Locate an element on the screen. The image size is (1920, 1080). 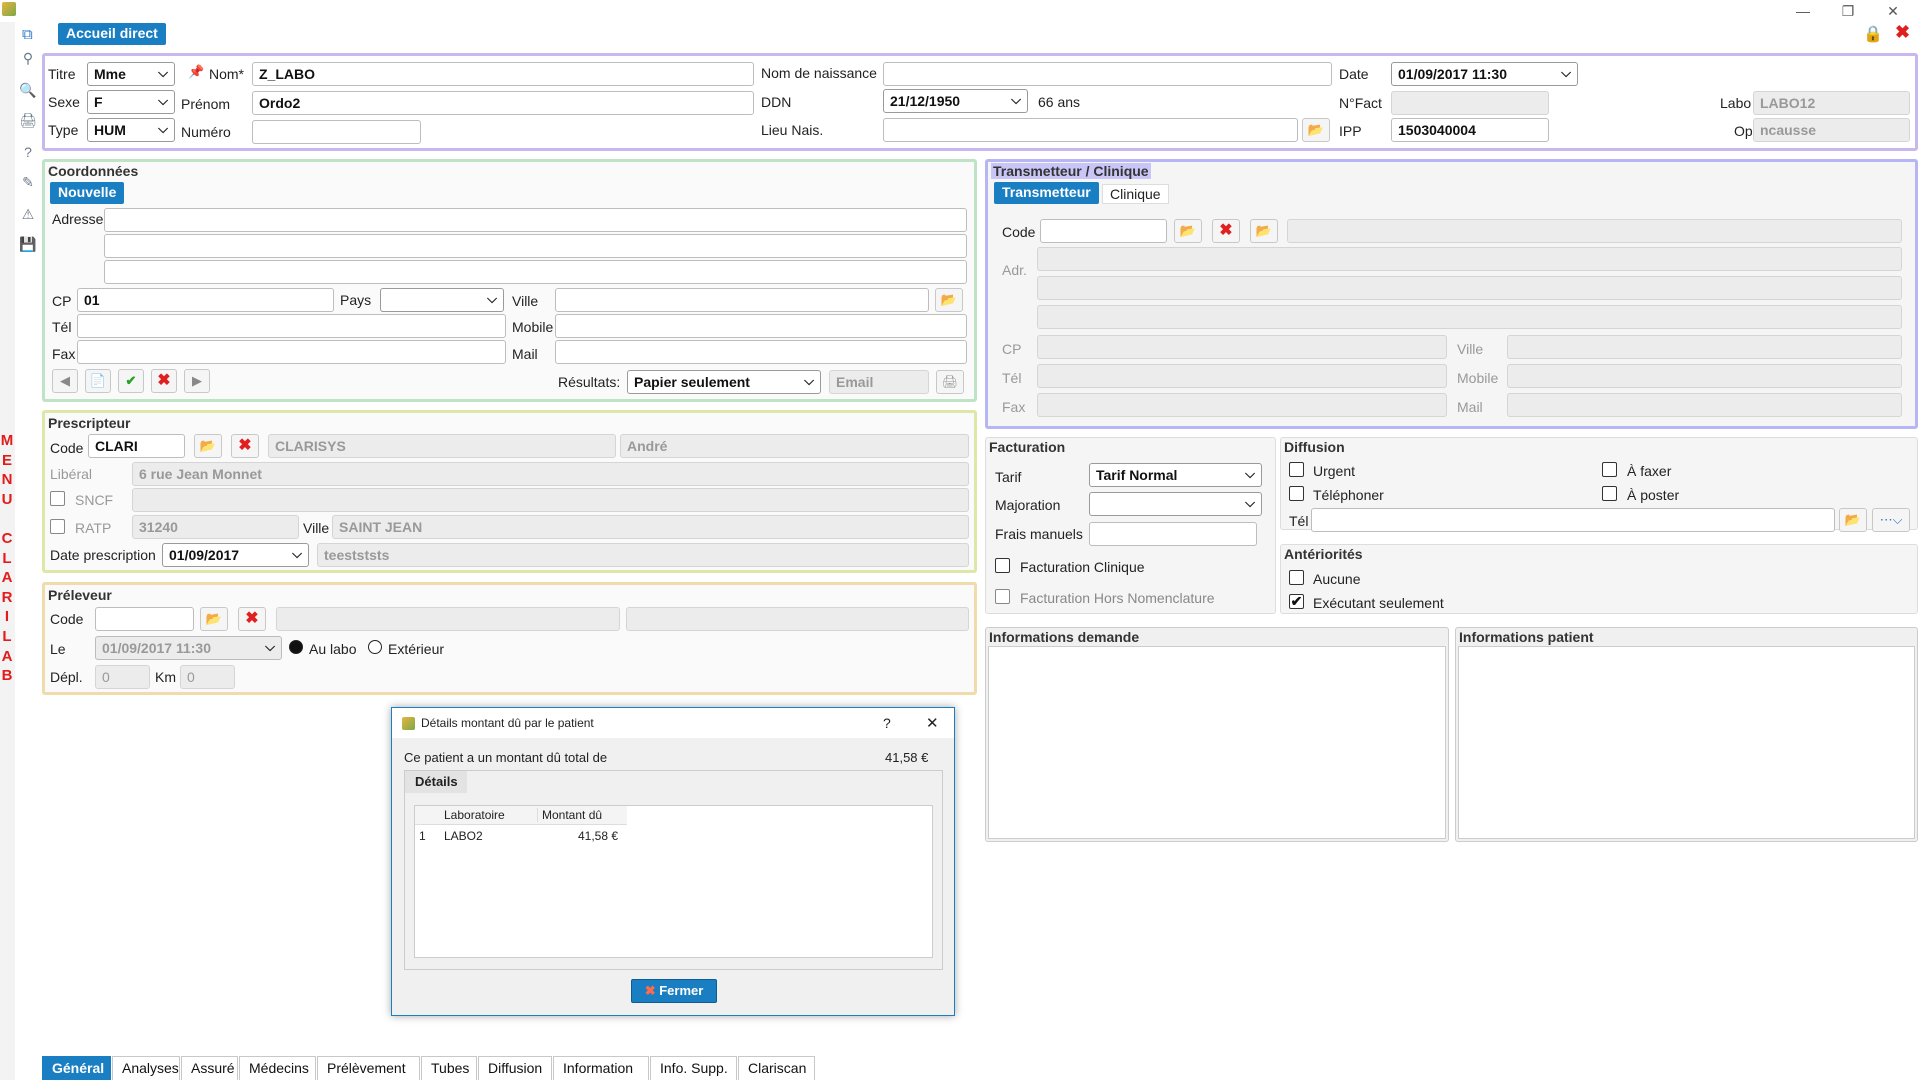
op-input: ncausse is located at coordinates (1831, 130).